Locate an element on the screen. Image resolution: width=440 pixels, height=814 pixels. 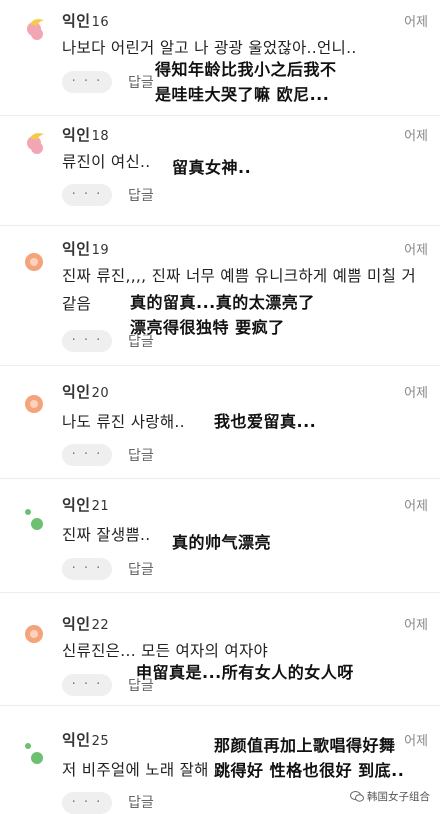
comment-number: 18 is located at coordinates (100, 136).